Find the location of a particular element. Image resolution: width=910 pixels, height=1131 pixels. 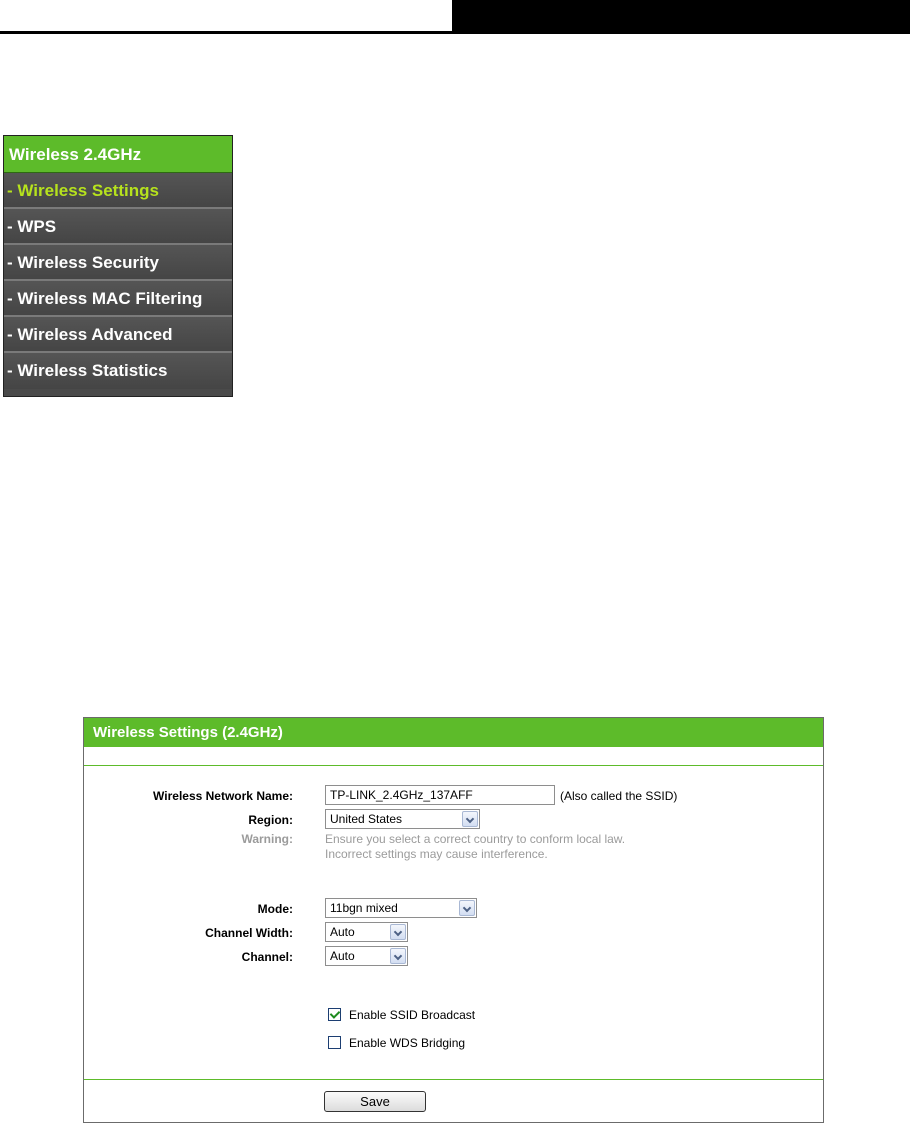

menu-item-wireless-statistics: - Wireless Statistics is located at coordinates (118, 371).